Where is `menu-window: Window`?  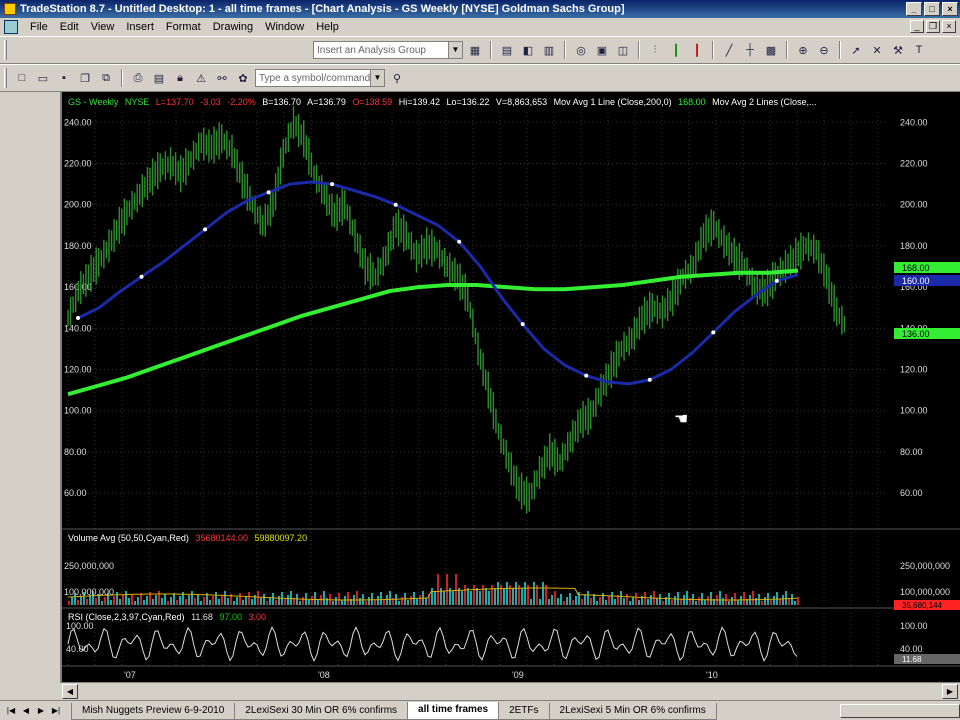
menu-window: Window is located at coordinates (284, 27).